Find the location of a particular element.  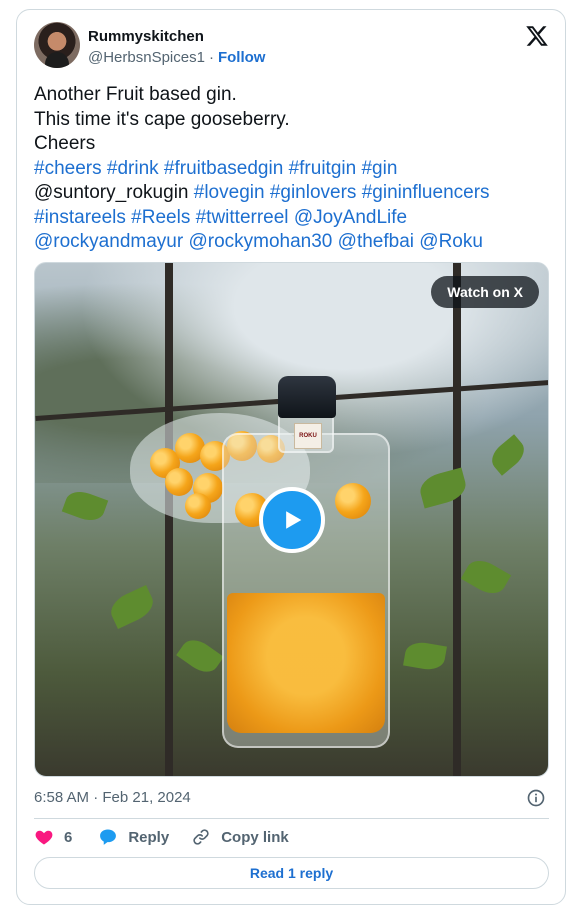

tweet-text-segment: This time it's cape gooseberry. is located at coordinates (162, 119).